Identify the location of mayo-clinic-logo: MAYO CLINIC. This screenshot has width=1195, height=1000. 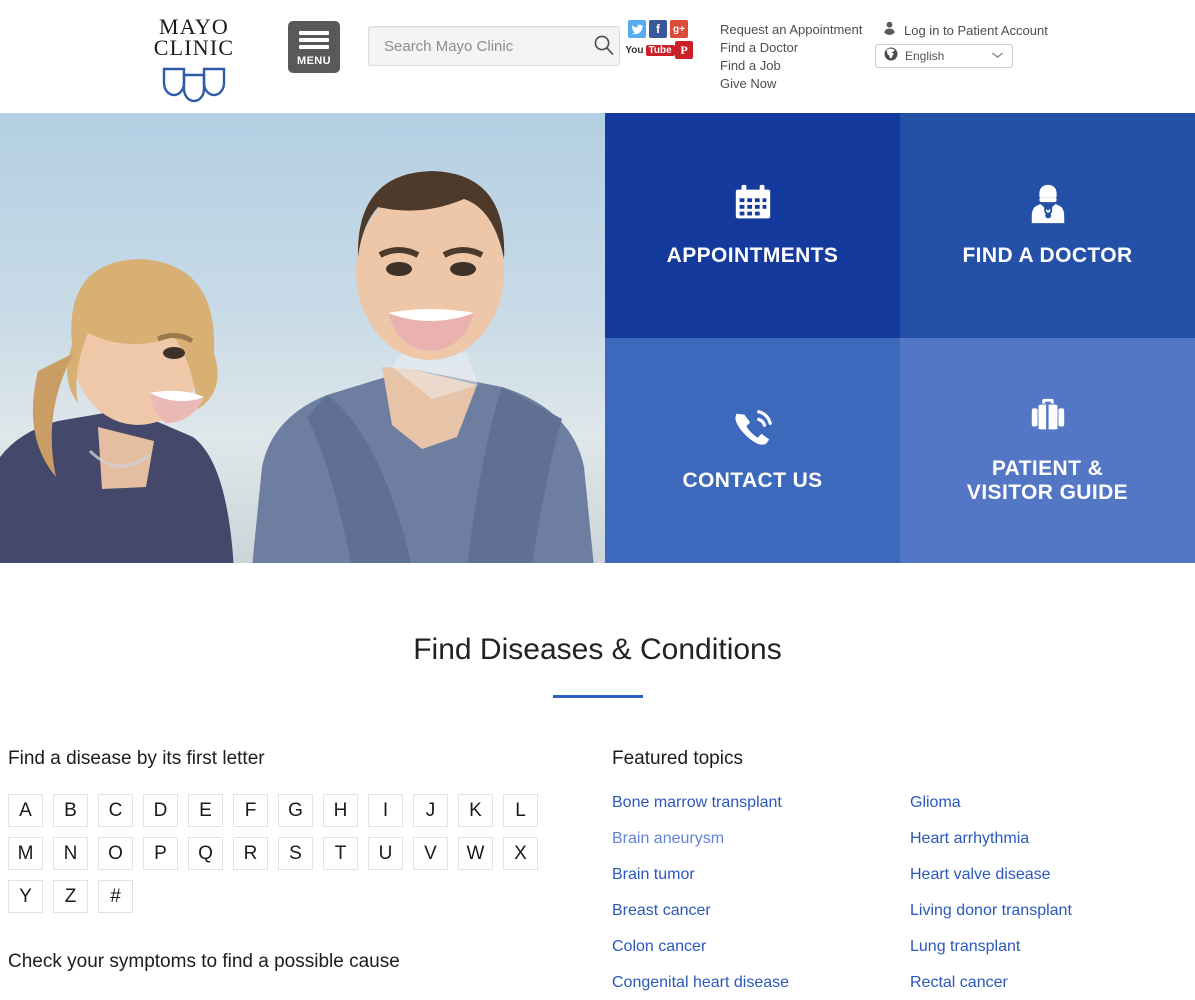
(194, 59).